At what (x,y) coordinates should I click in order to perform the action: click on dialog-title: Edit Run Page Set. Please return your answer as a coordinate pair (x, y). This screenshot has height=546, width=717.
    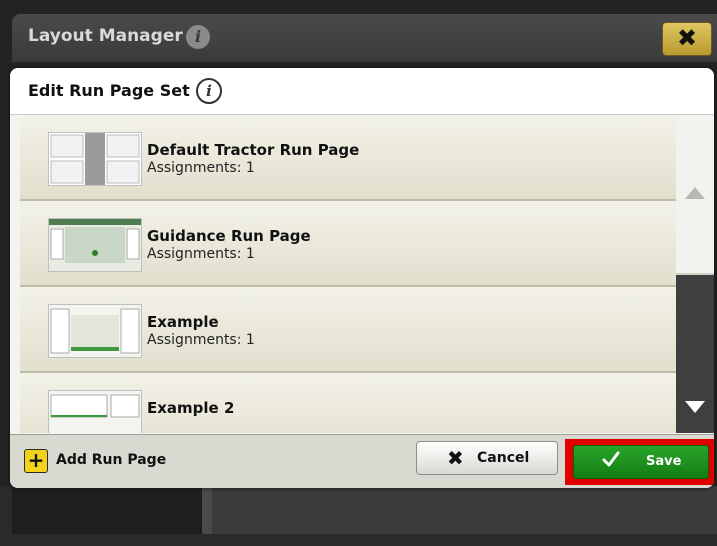
    Looking at the image, I should click on (109, 90).